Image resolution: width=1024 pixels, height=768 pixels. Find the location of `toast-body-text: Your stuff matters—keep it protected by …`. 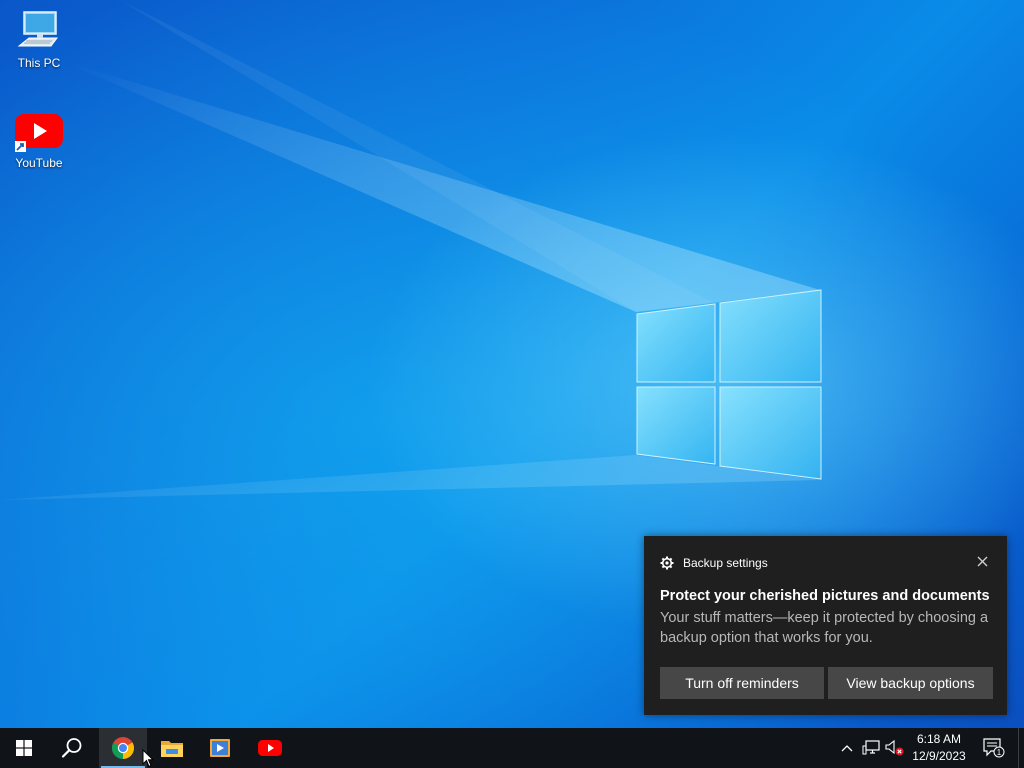

toast-body-text: Your stuff matters—keep it protected by … is located at coordinates (824, 628).